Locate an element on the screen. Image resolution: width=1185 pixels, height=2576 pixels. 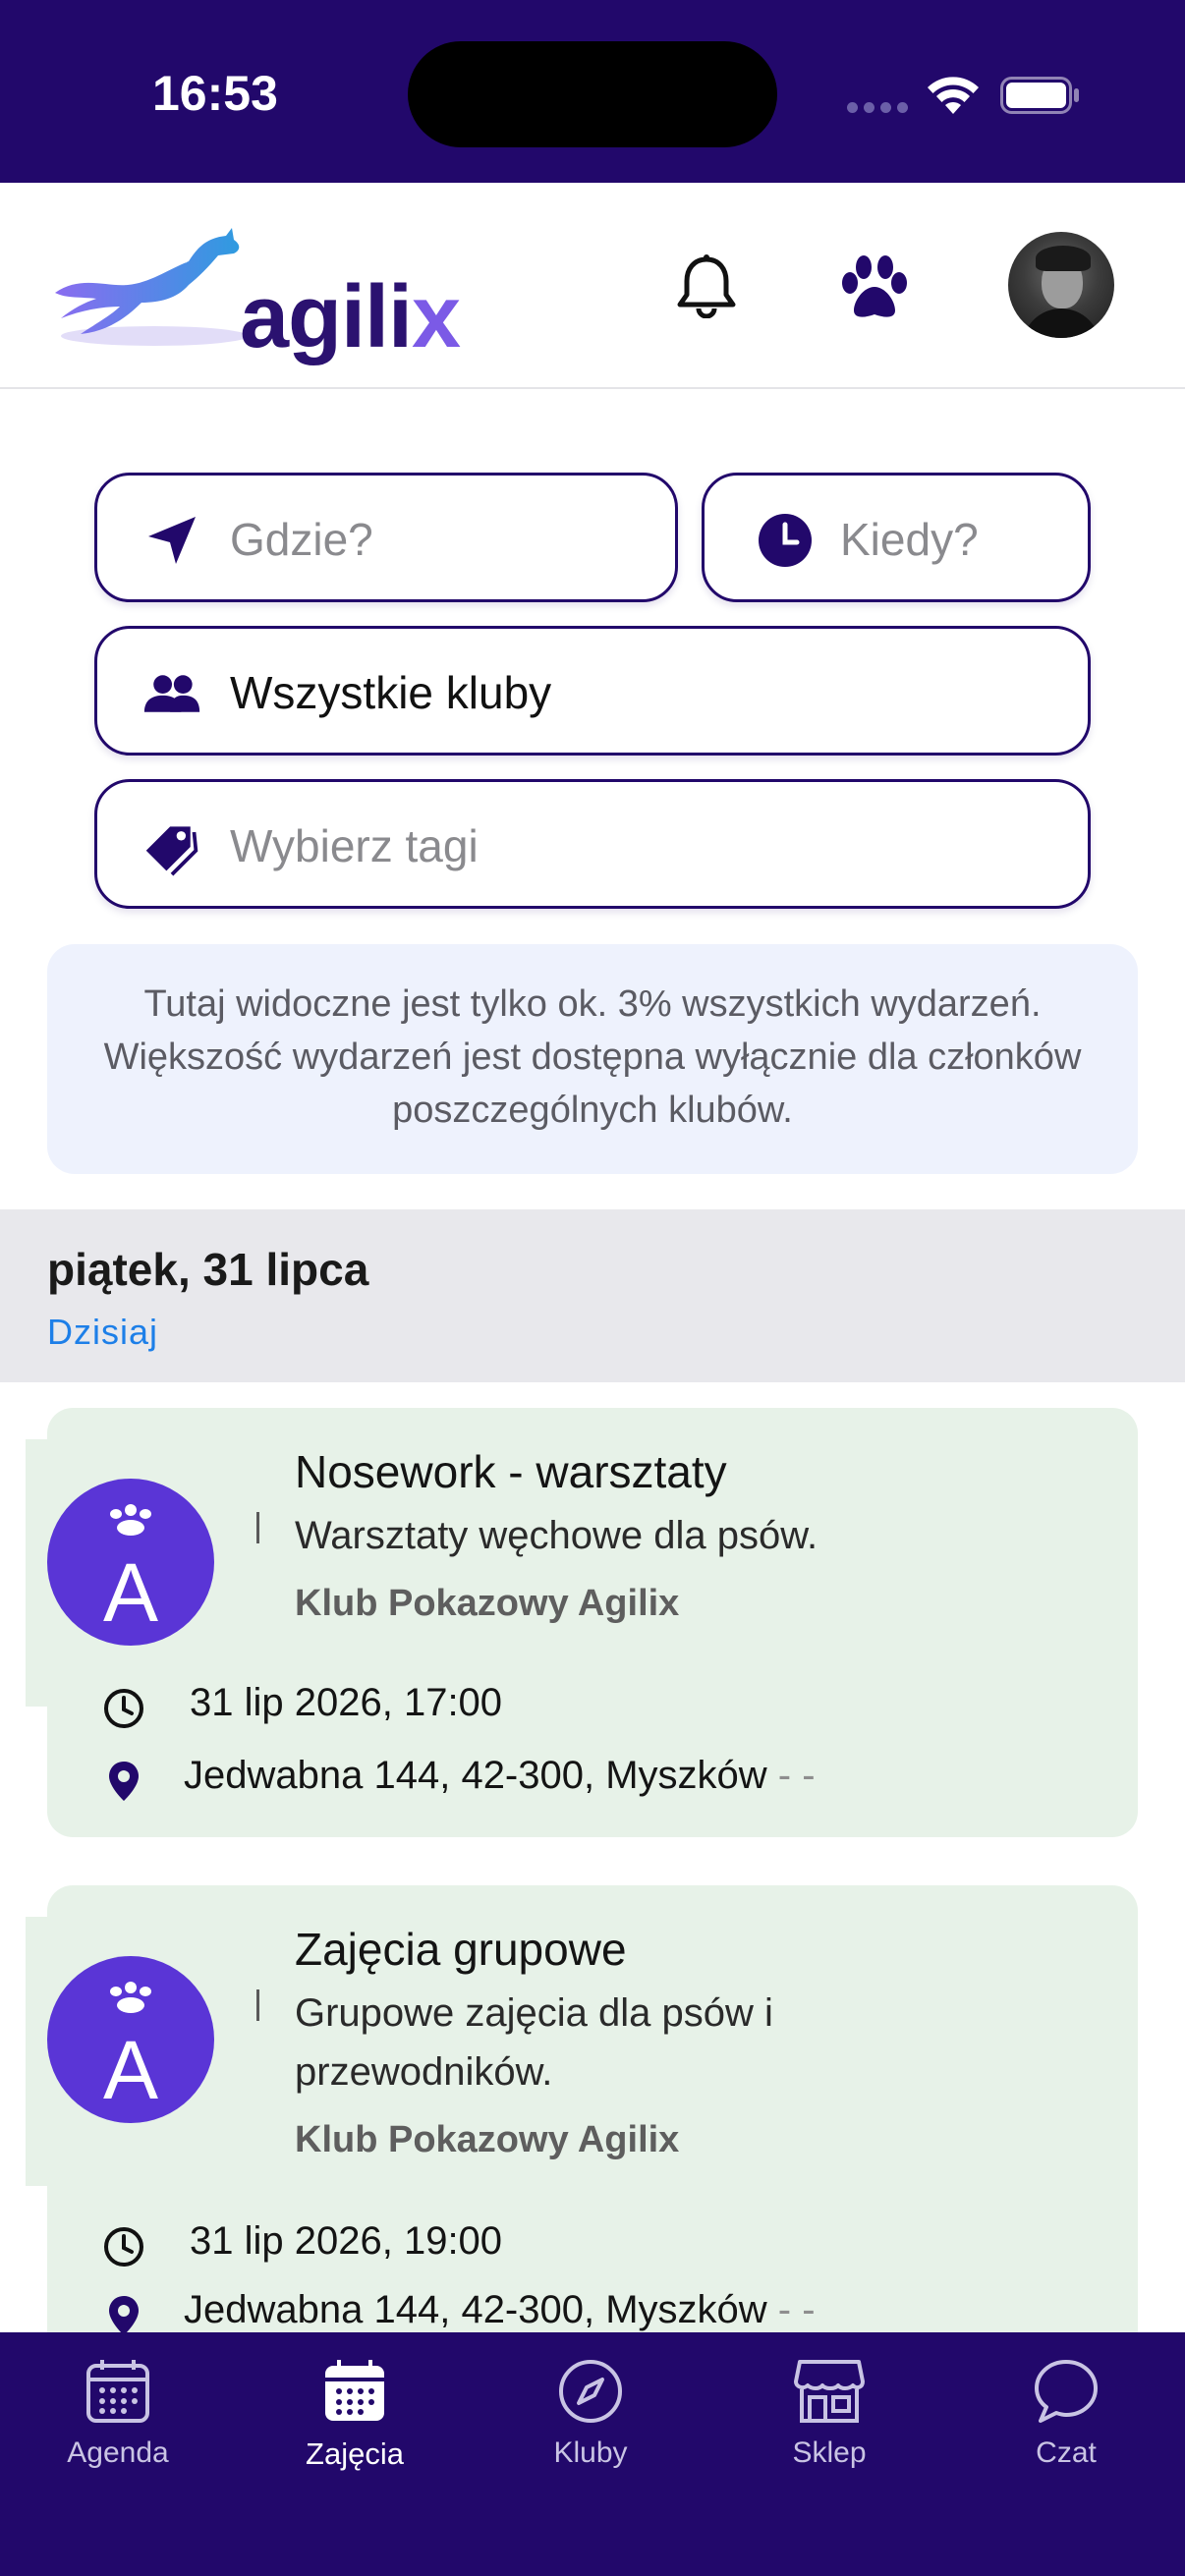
event-title: Nosework - warsztaty is located at coordinates (511, 1471).